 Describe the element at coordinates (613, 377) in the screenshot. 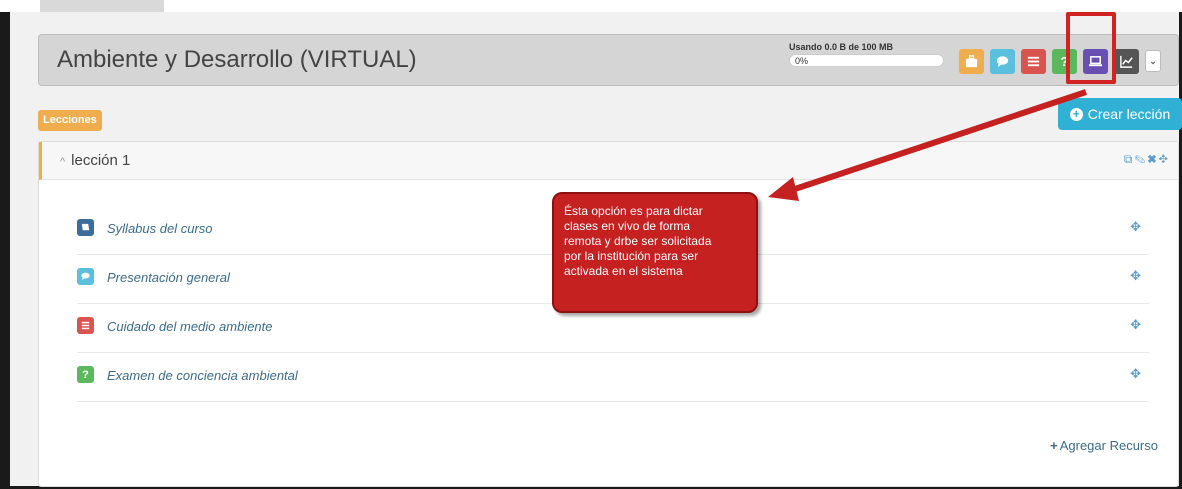

I see `list-item: ? Examen de conciencia ambiental ✥` at that location.